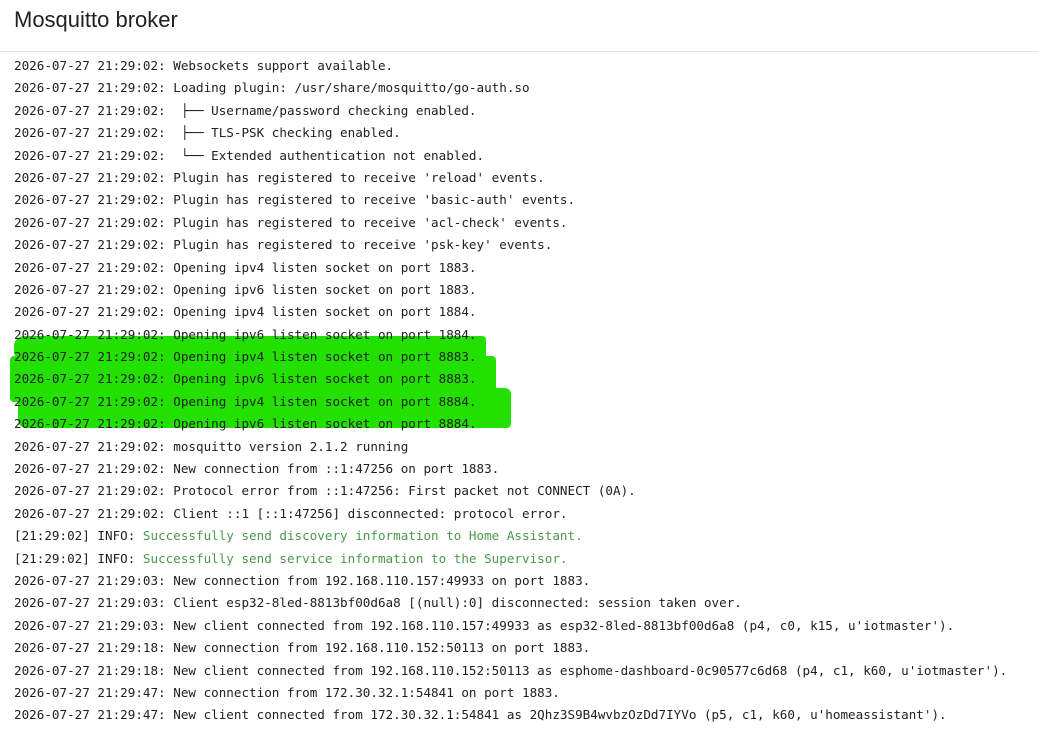  What do you see at coordinates (287, 133) in the screenshot?
I see `log-message: ├── TLS-PSK checking enabled.` at bounding box center [287, 133].